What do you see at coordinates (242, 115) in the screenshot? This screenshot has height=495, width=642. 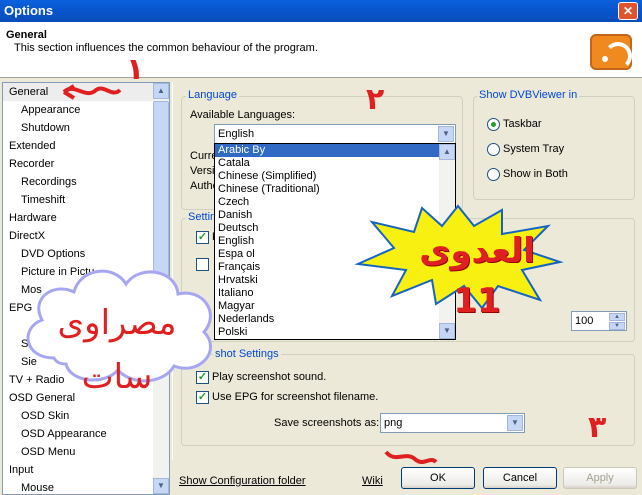 I see `available-languages-label: Available Languages:` at bounding box center [242, 115].